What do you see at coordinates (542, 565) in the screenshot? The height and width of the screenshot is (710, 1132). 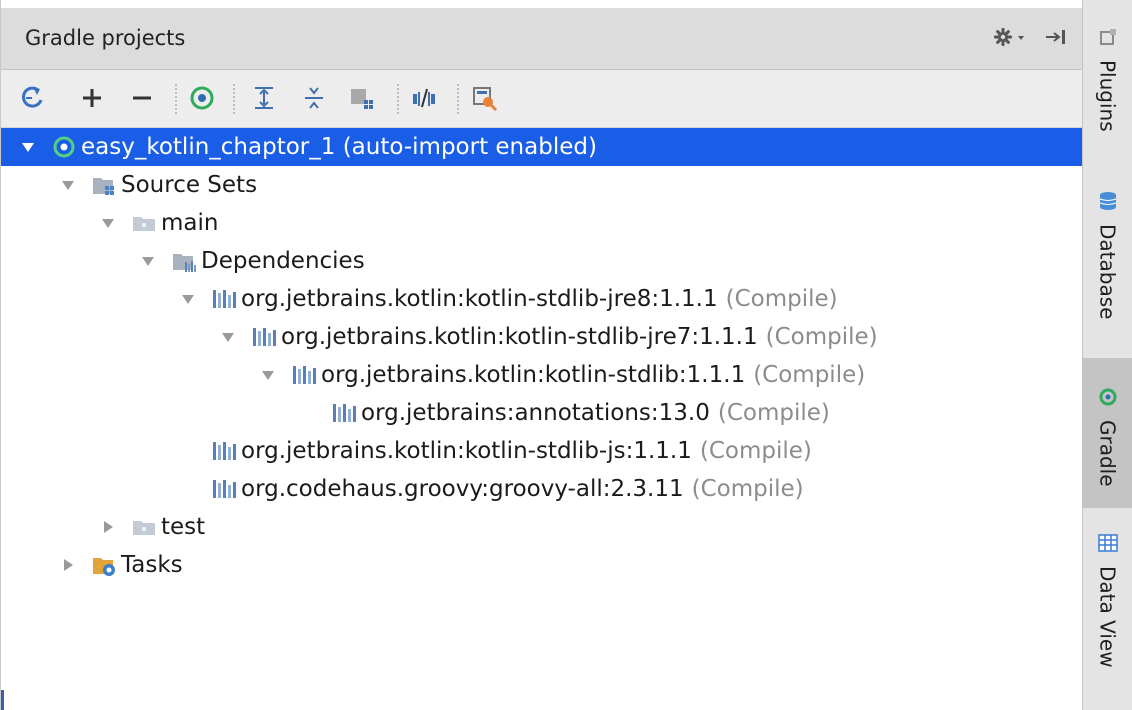 I see `tree-node-tasks: Tasks` at bounding box center [542, 565].